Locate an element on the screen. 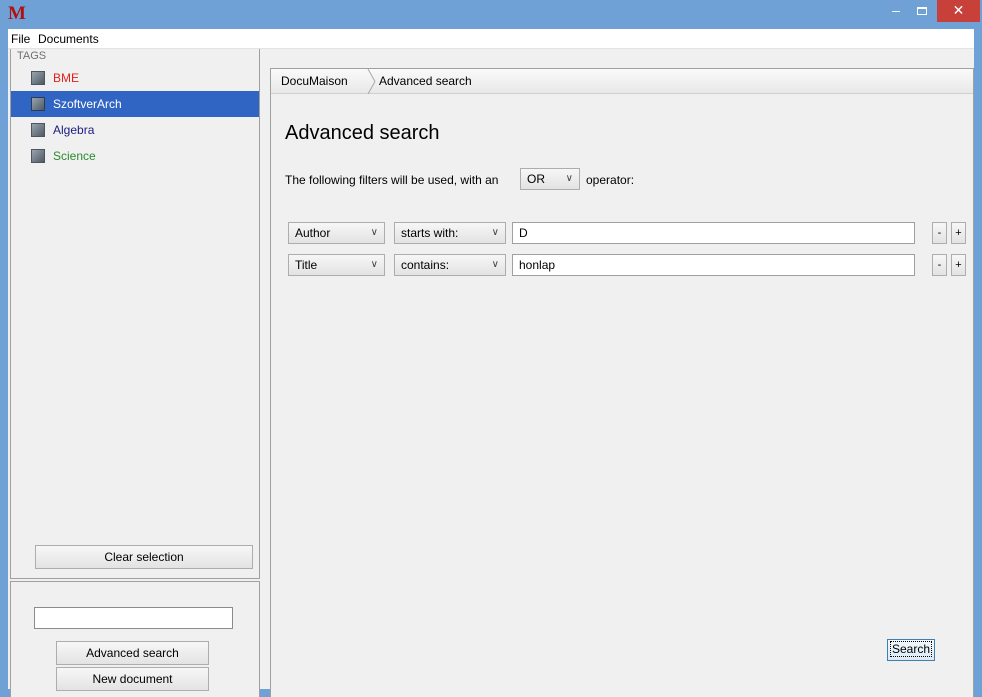  close-button: ✕ is located at coordinates (958, 11).